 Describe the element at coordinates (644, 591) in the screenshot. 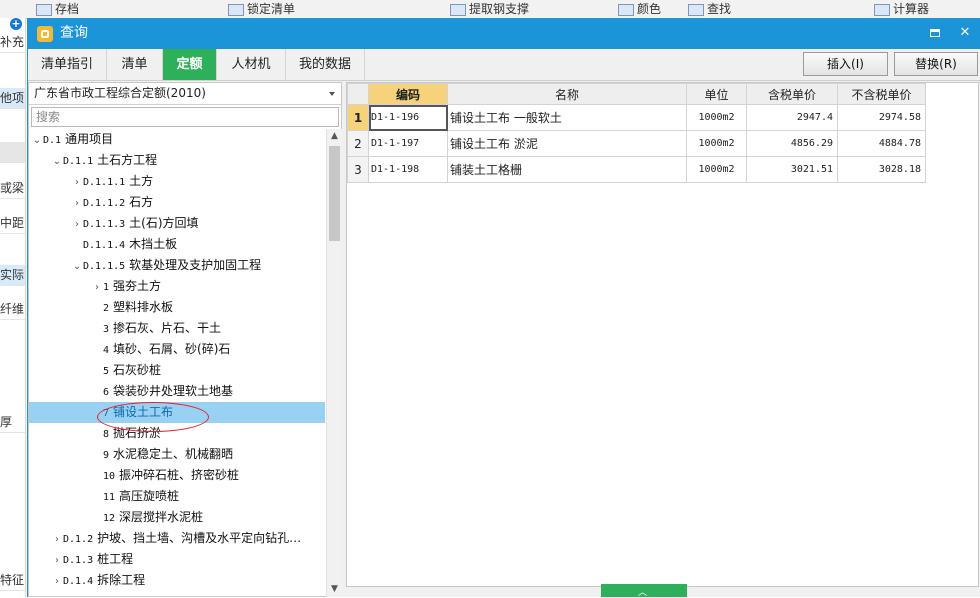

I see `panel-resize-handle: ︿` at that location.